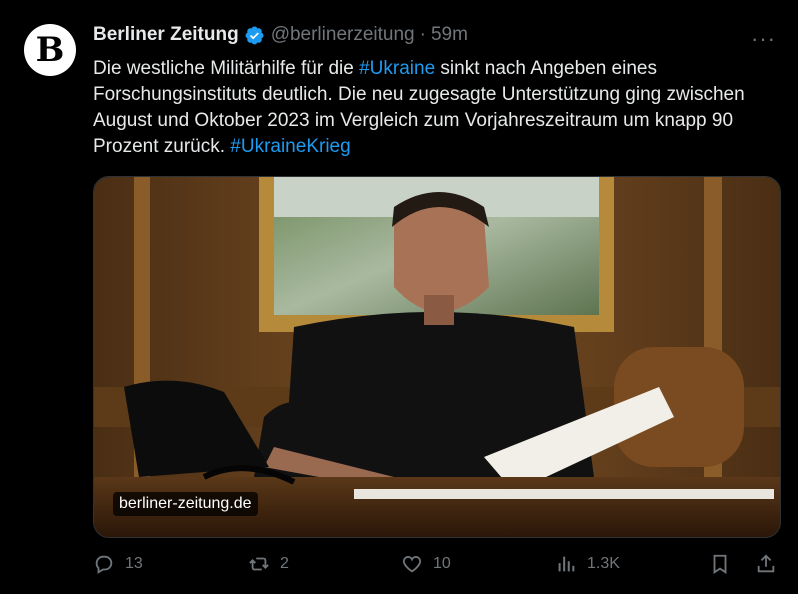 The height and width of the screenshot is (594, 798). I want to click on repost-icon, so click(259, 564).